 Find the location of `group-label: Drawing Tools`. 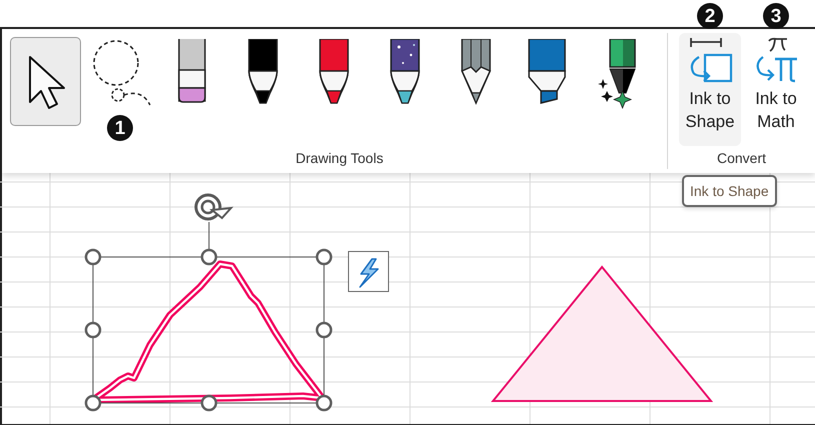

group-label: Drawing Tools is located at coordinates (340, 158).